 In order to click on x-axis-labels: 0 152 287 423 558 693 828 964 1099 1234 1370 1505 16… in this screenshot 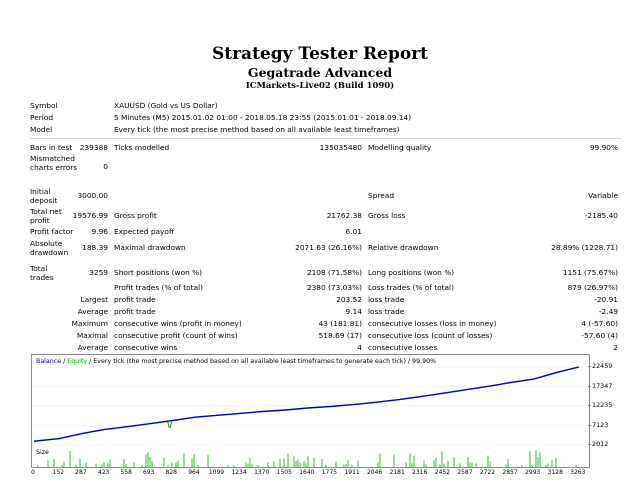, I will do `click(320, 474)`.